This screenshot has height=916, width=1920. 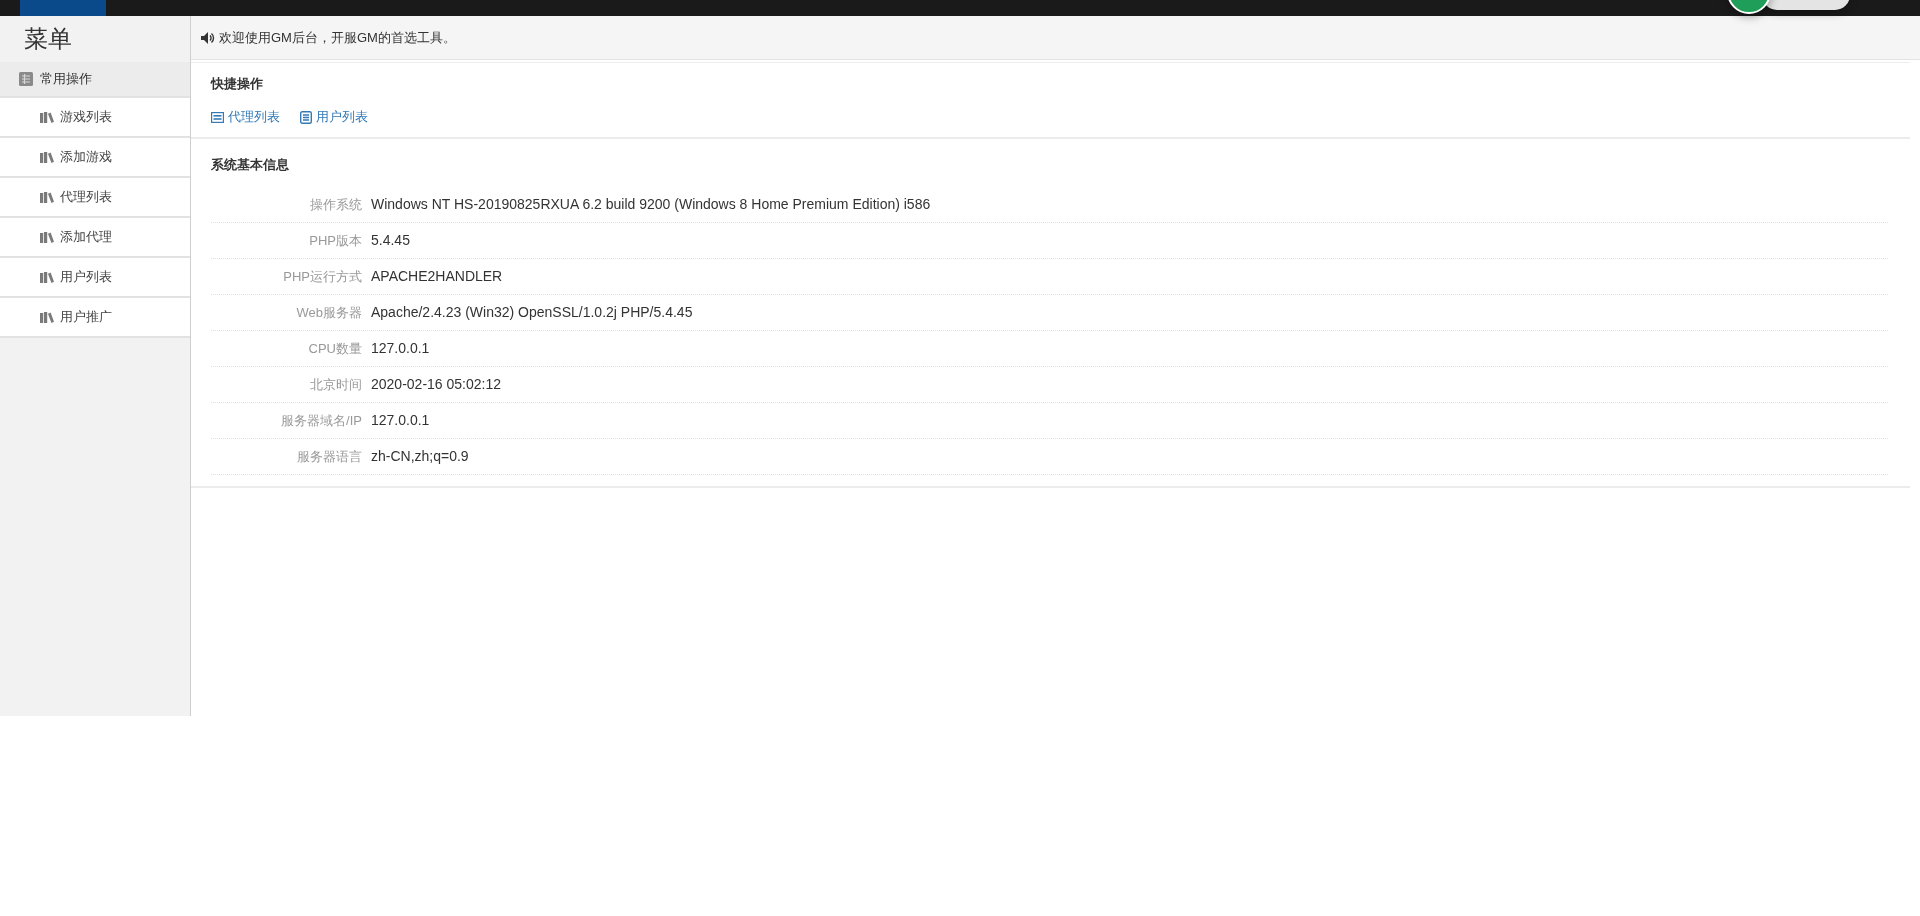 What do you see at coordinates (217, 117) in the screenshot?
I see `card-icon` at bounding box center [217, 117].